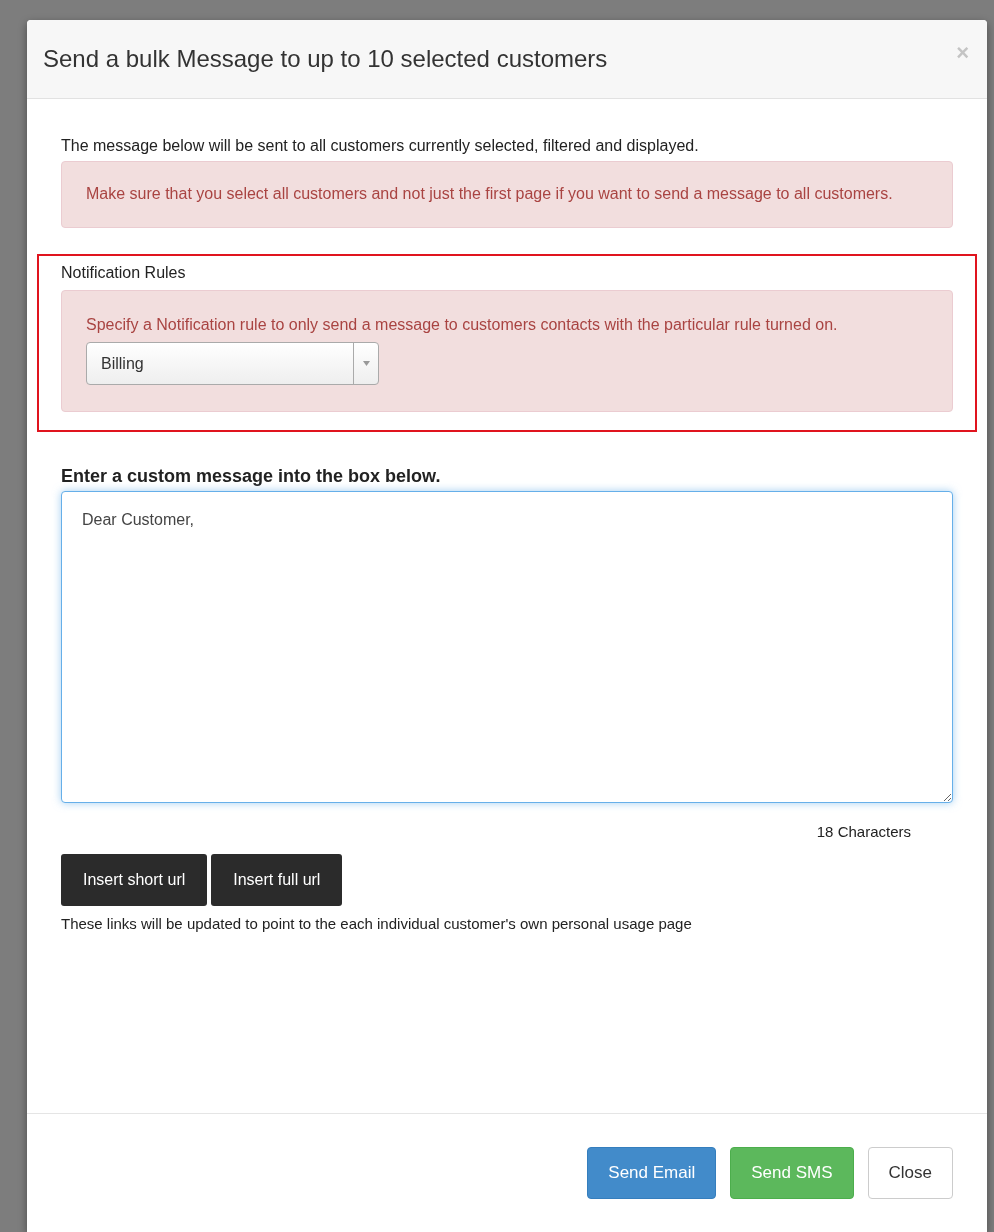 The width and height of the screenshot is (994, 1232). What do you see at coordinates (863, 831) in the screenshot?
I see `character-count: 18 Characters` at bounding box center [863, 831].